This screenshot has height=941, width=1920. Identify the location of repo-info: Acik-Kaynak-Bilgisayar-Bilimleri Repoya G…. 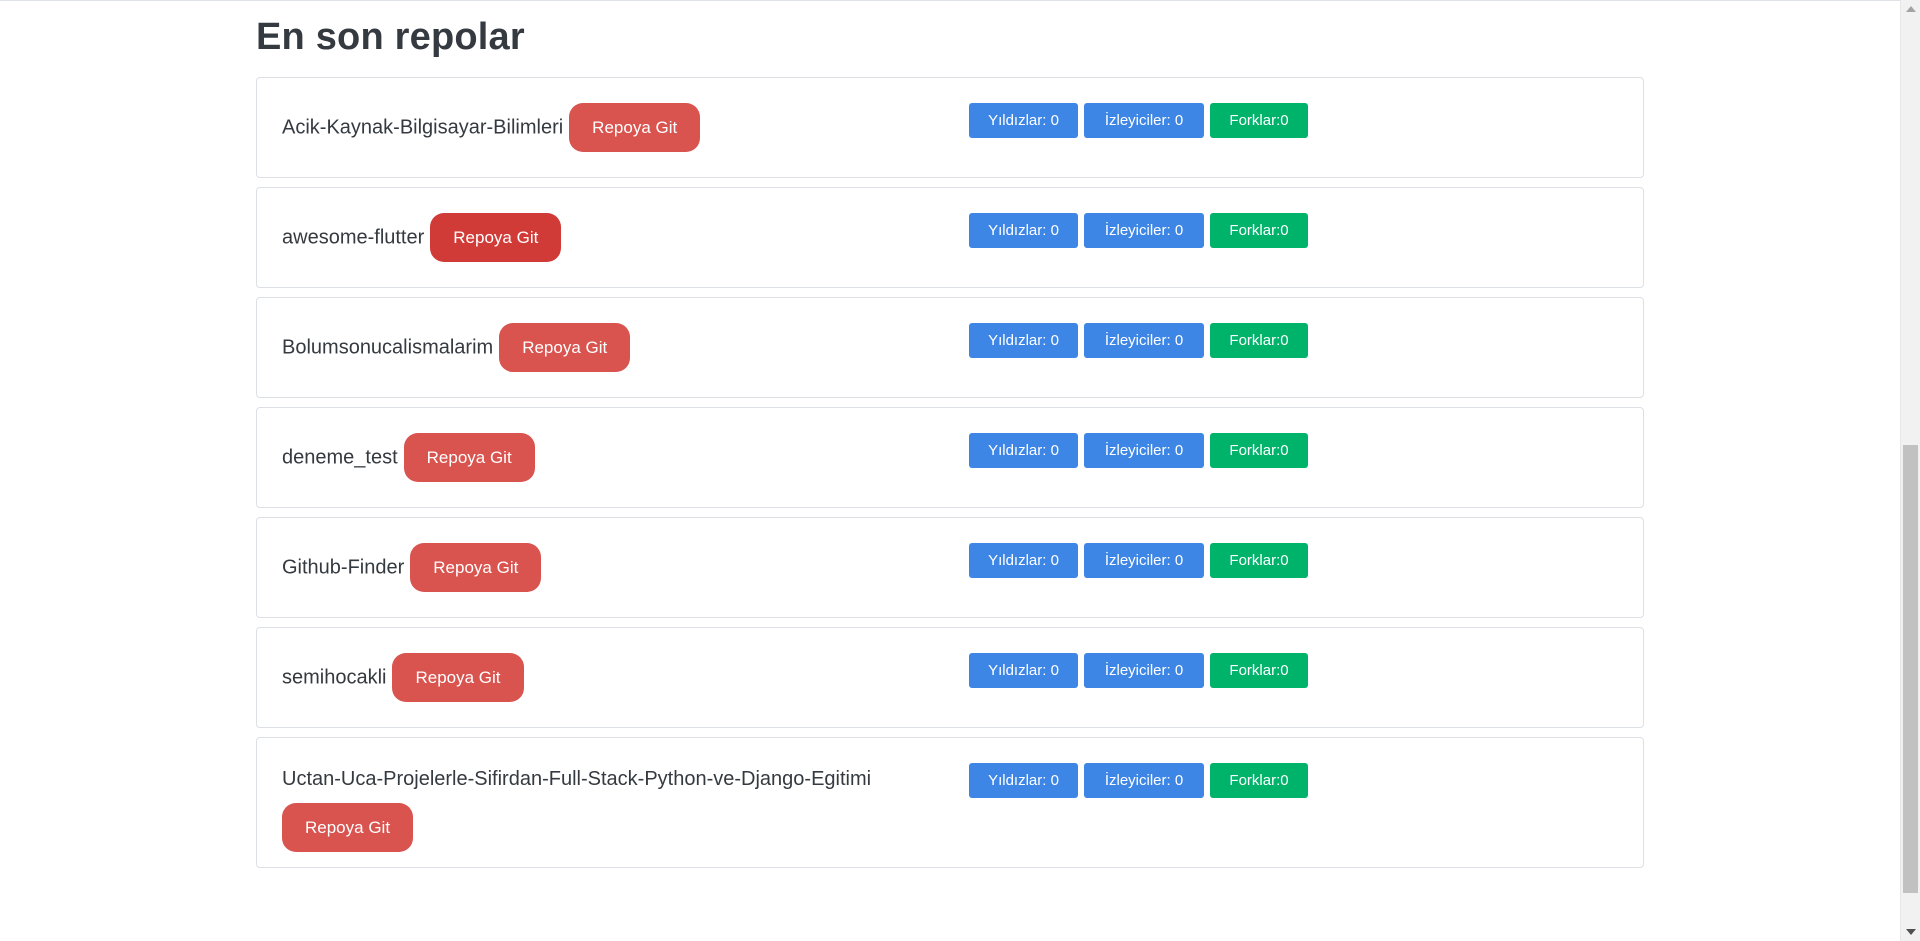
(622, 127).